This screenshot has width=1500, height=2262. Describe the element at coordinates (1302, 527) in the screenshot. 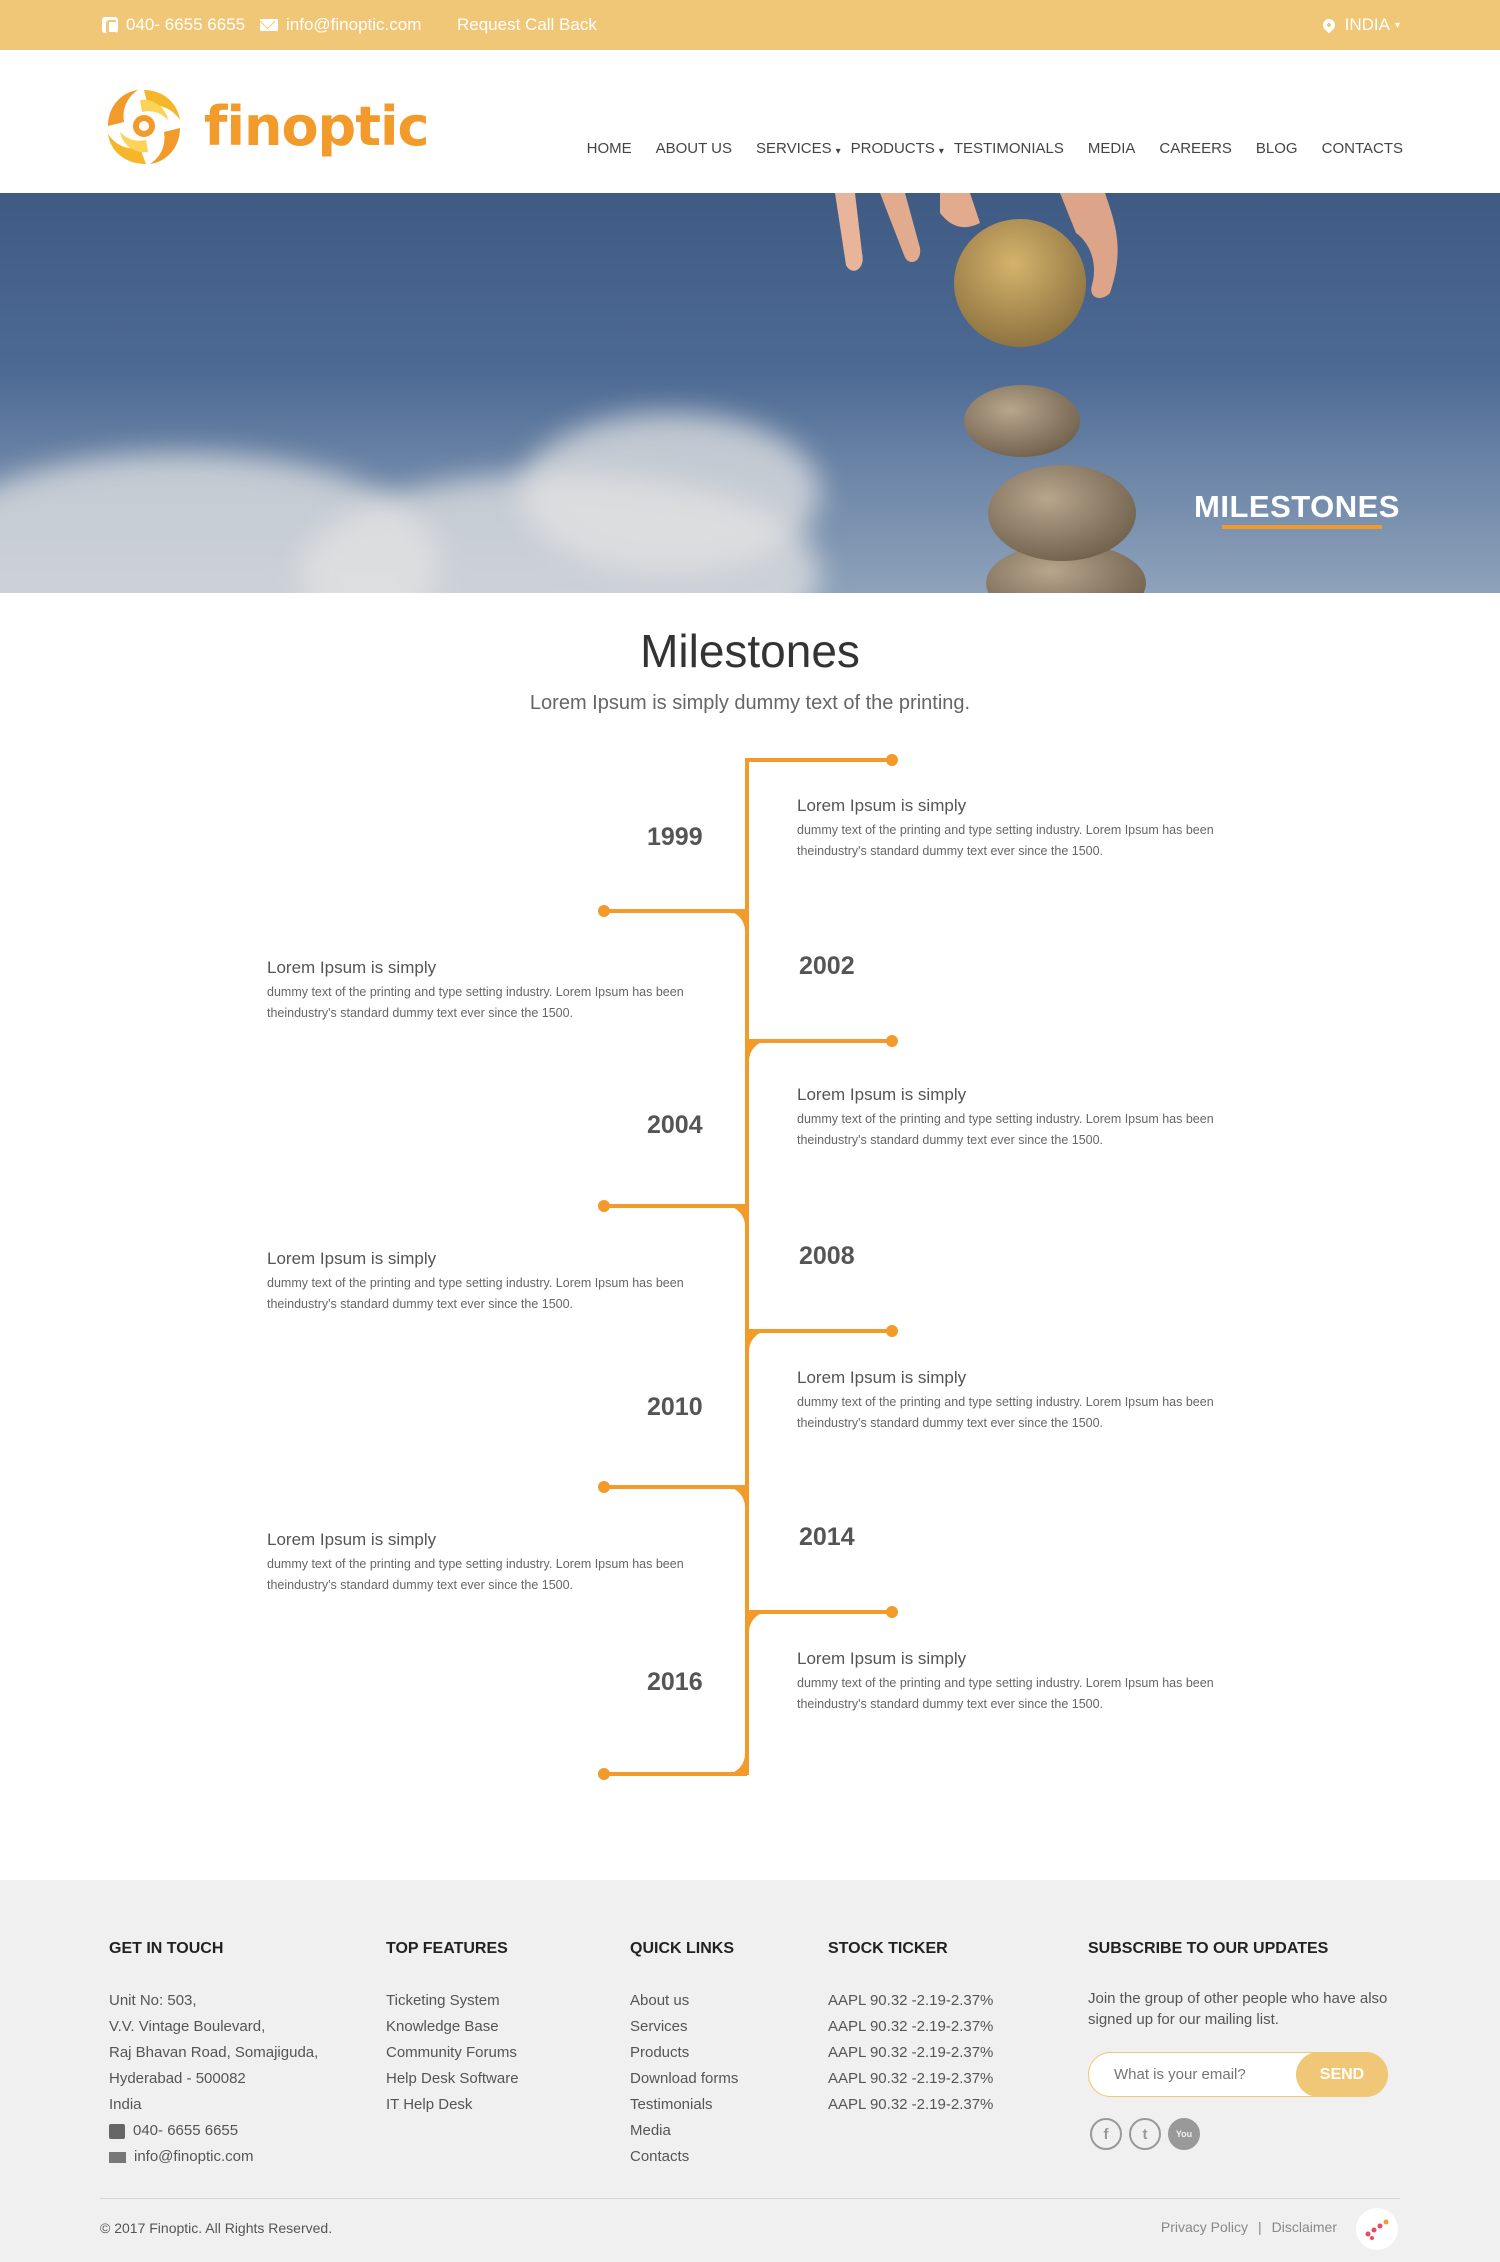

I see `hero-title-underline` at that location.